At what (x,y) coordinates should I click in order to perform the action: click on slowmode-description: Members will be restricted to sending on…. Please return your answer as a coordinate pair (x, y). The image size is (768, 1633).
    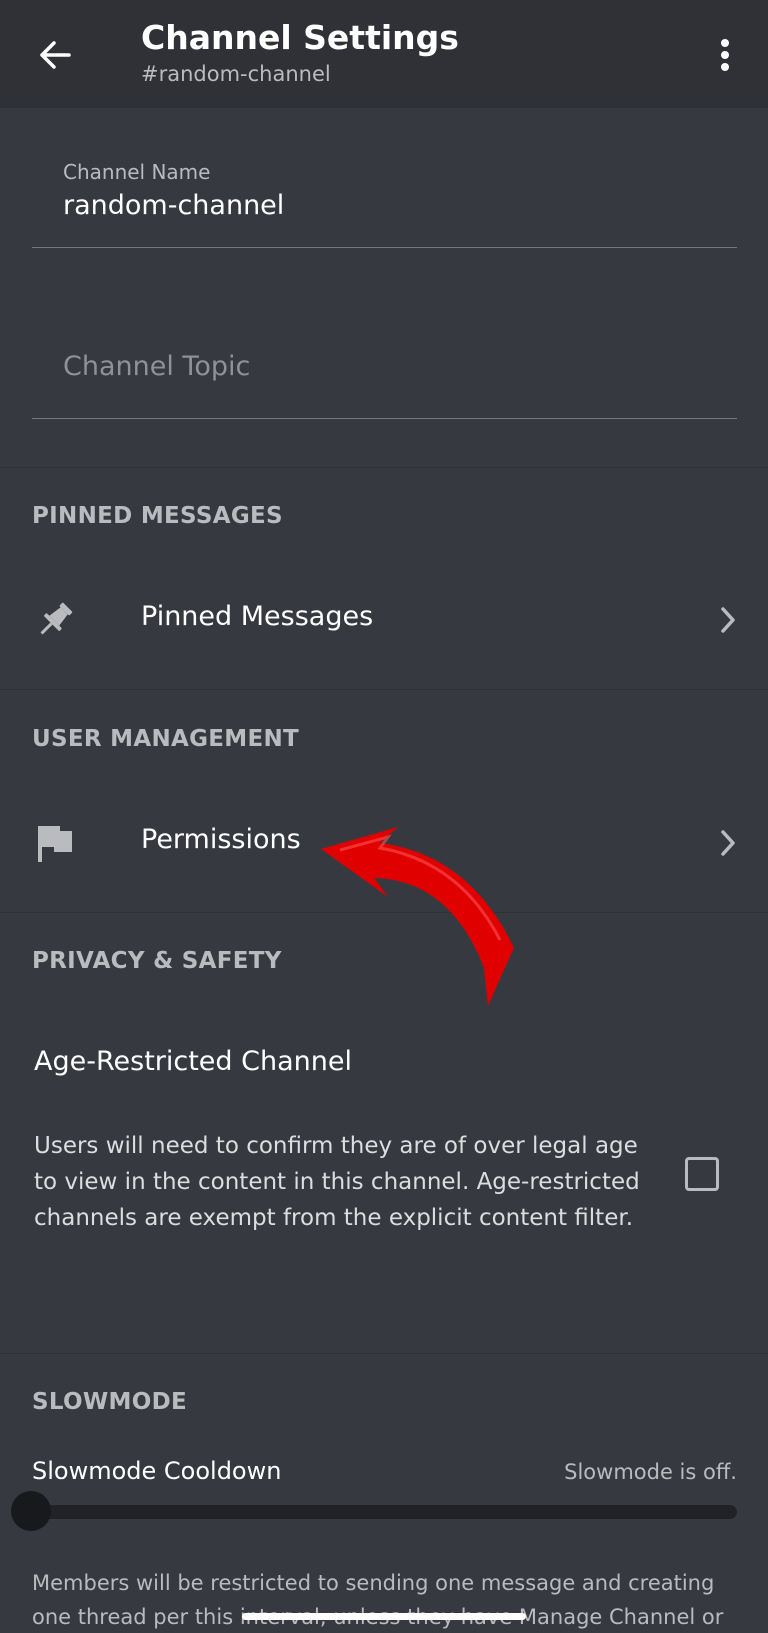
    Looking at the image, I should click on (378, 1600).